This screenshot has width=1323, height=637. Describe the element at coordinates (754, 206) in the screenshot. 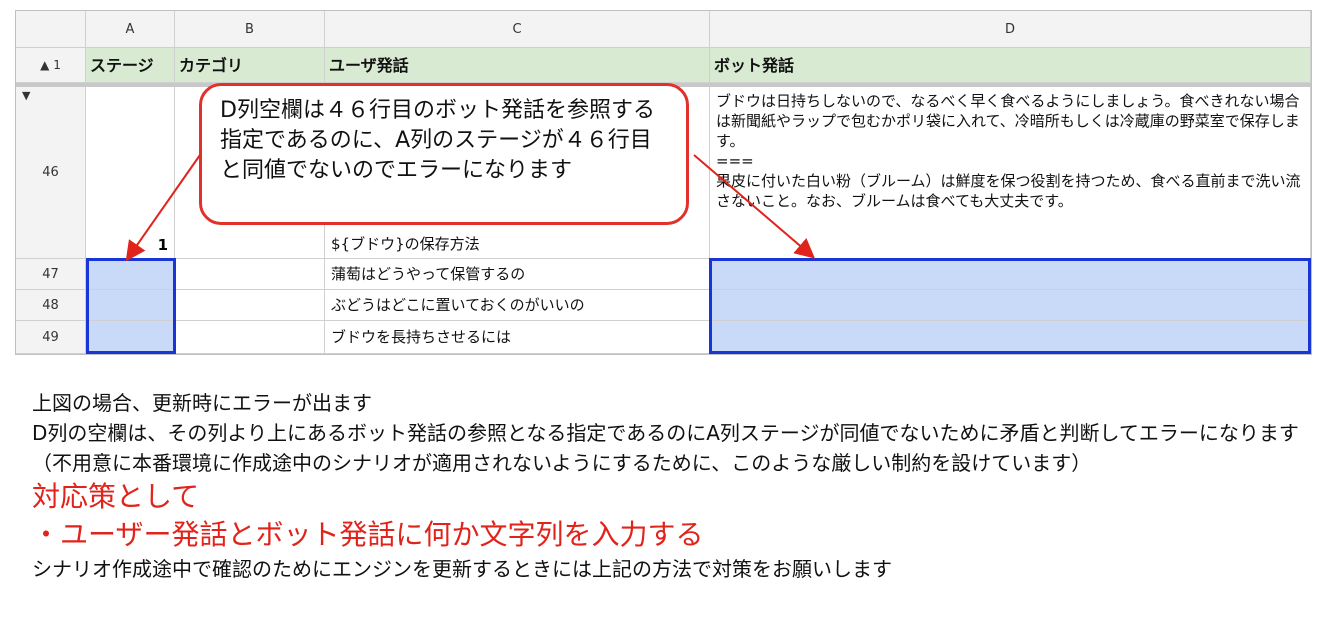

I see `arrow-to-column-d` at that location.